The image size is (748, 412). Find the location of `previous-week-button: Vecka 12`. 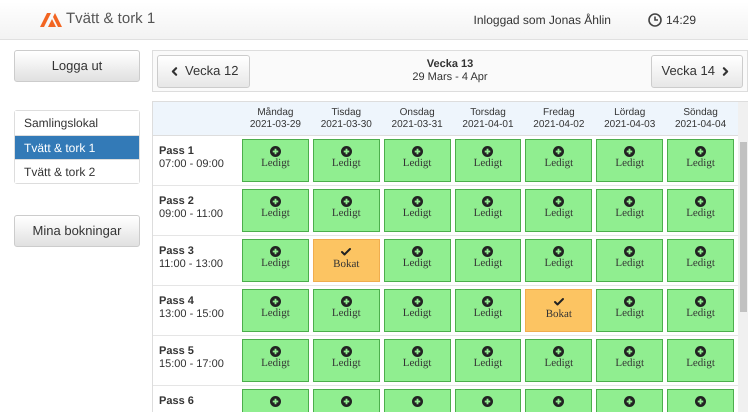

previous-week-button: Vecka 12 is located at coordinates (203, 71).